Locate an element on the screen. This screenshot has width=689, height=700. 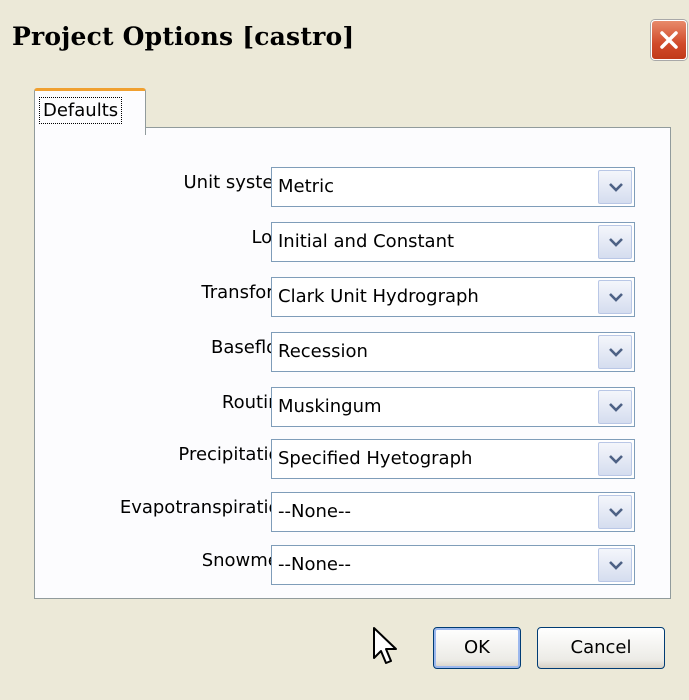
precipitation-select: Specified Hyetograph is located at coordinates (453, 459).